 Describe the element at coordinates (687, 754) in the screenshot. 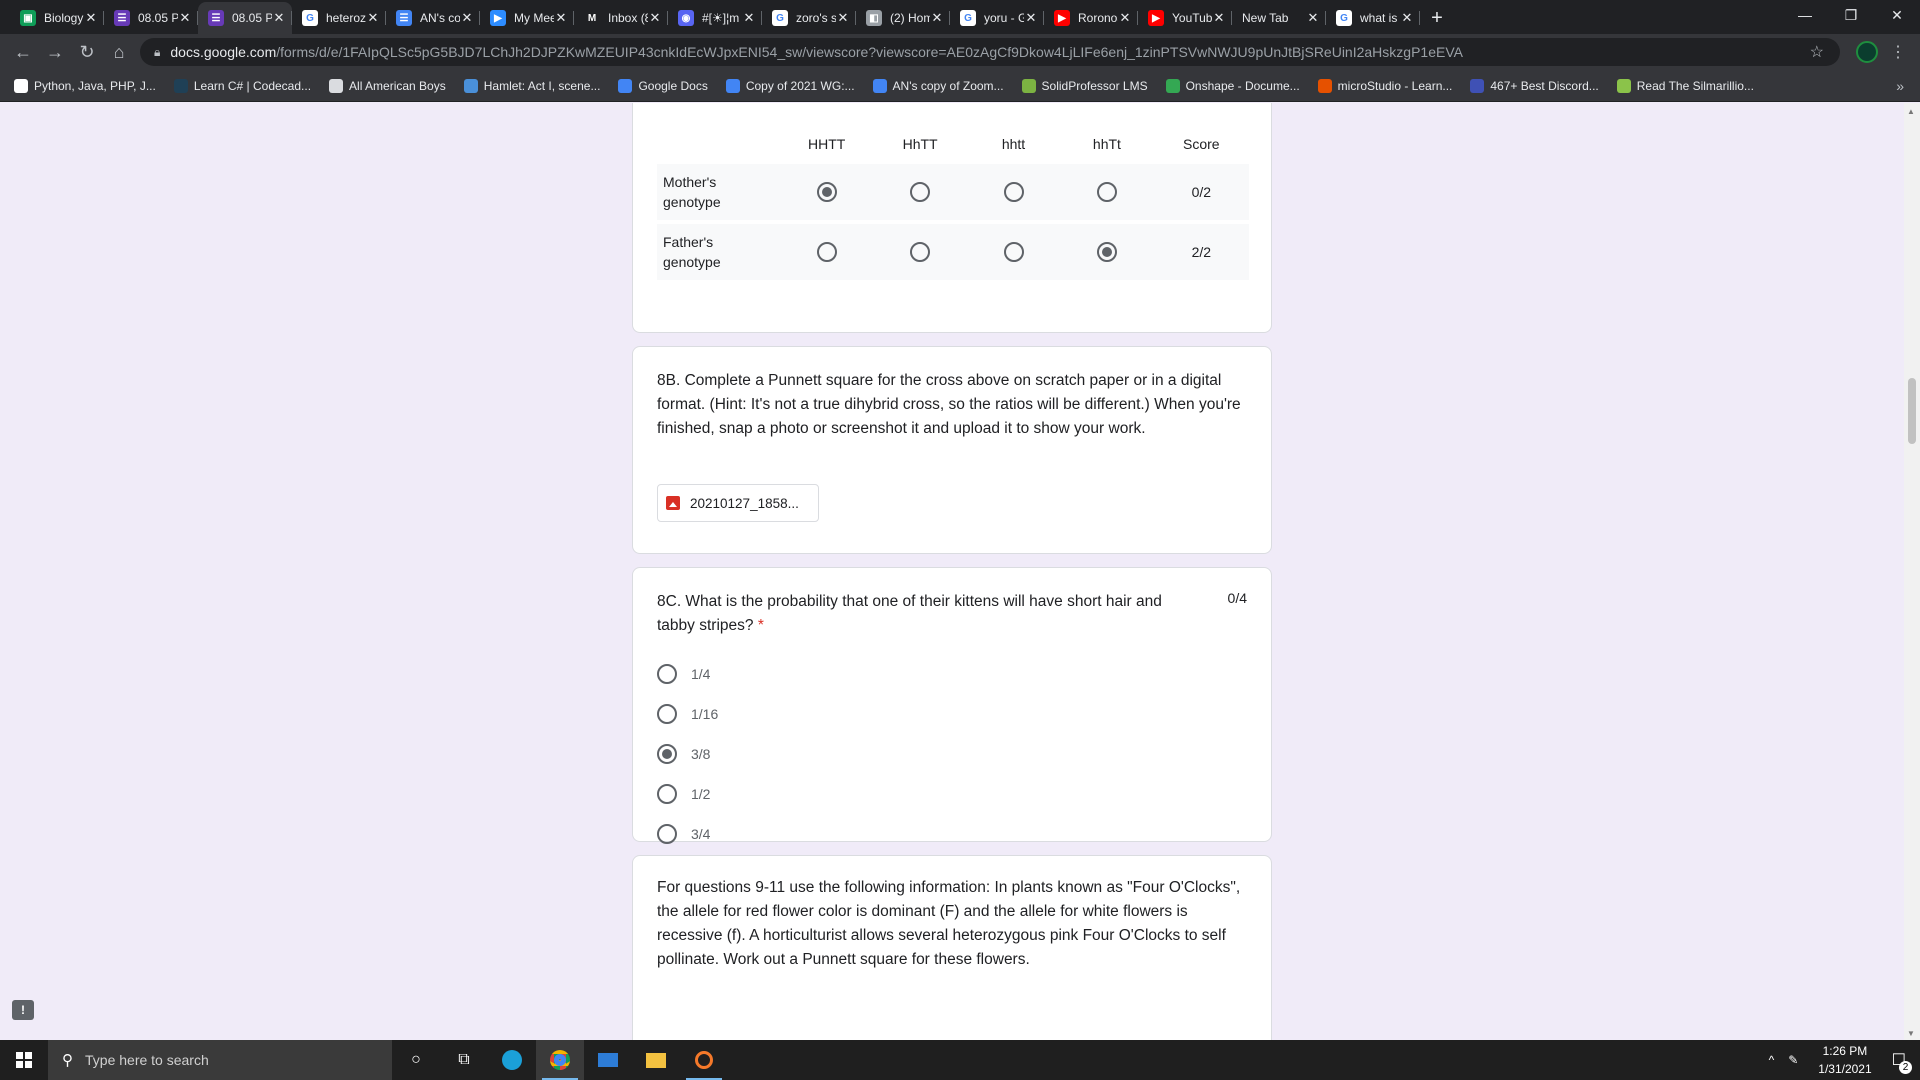

I see `answer-option: 3/8` at that location.